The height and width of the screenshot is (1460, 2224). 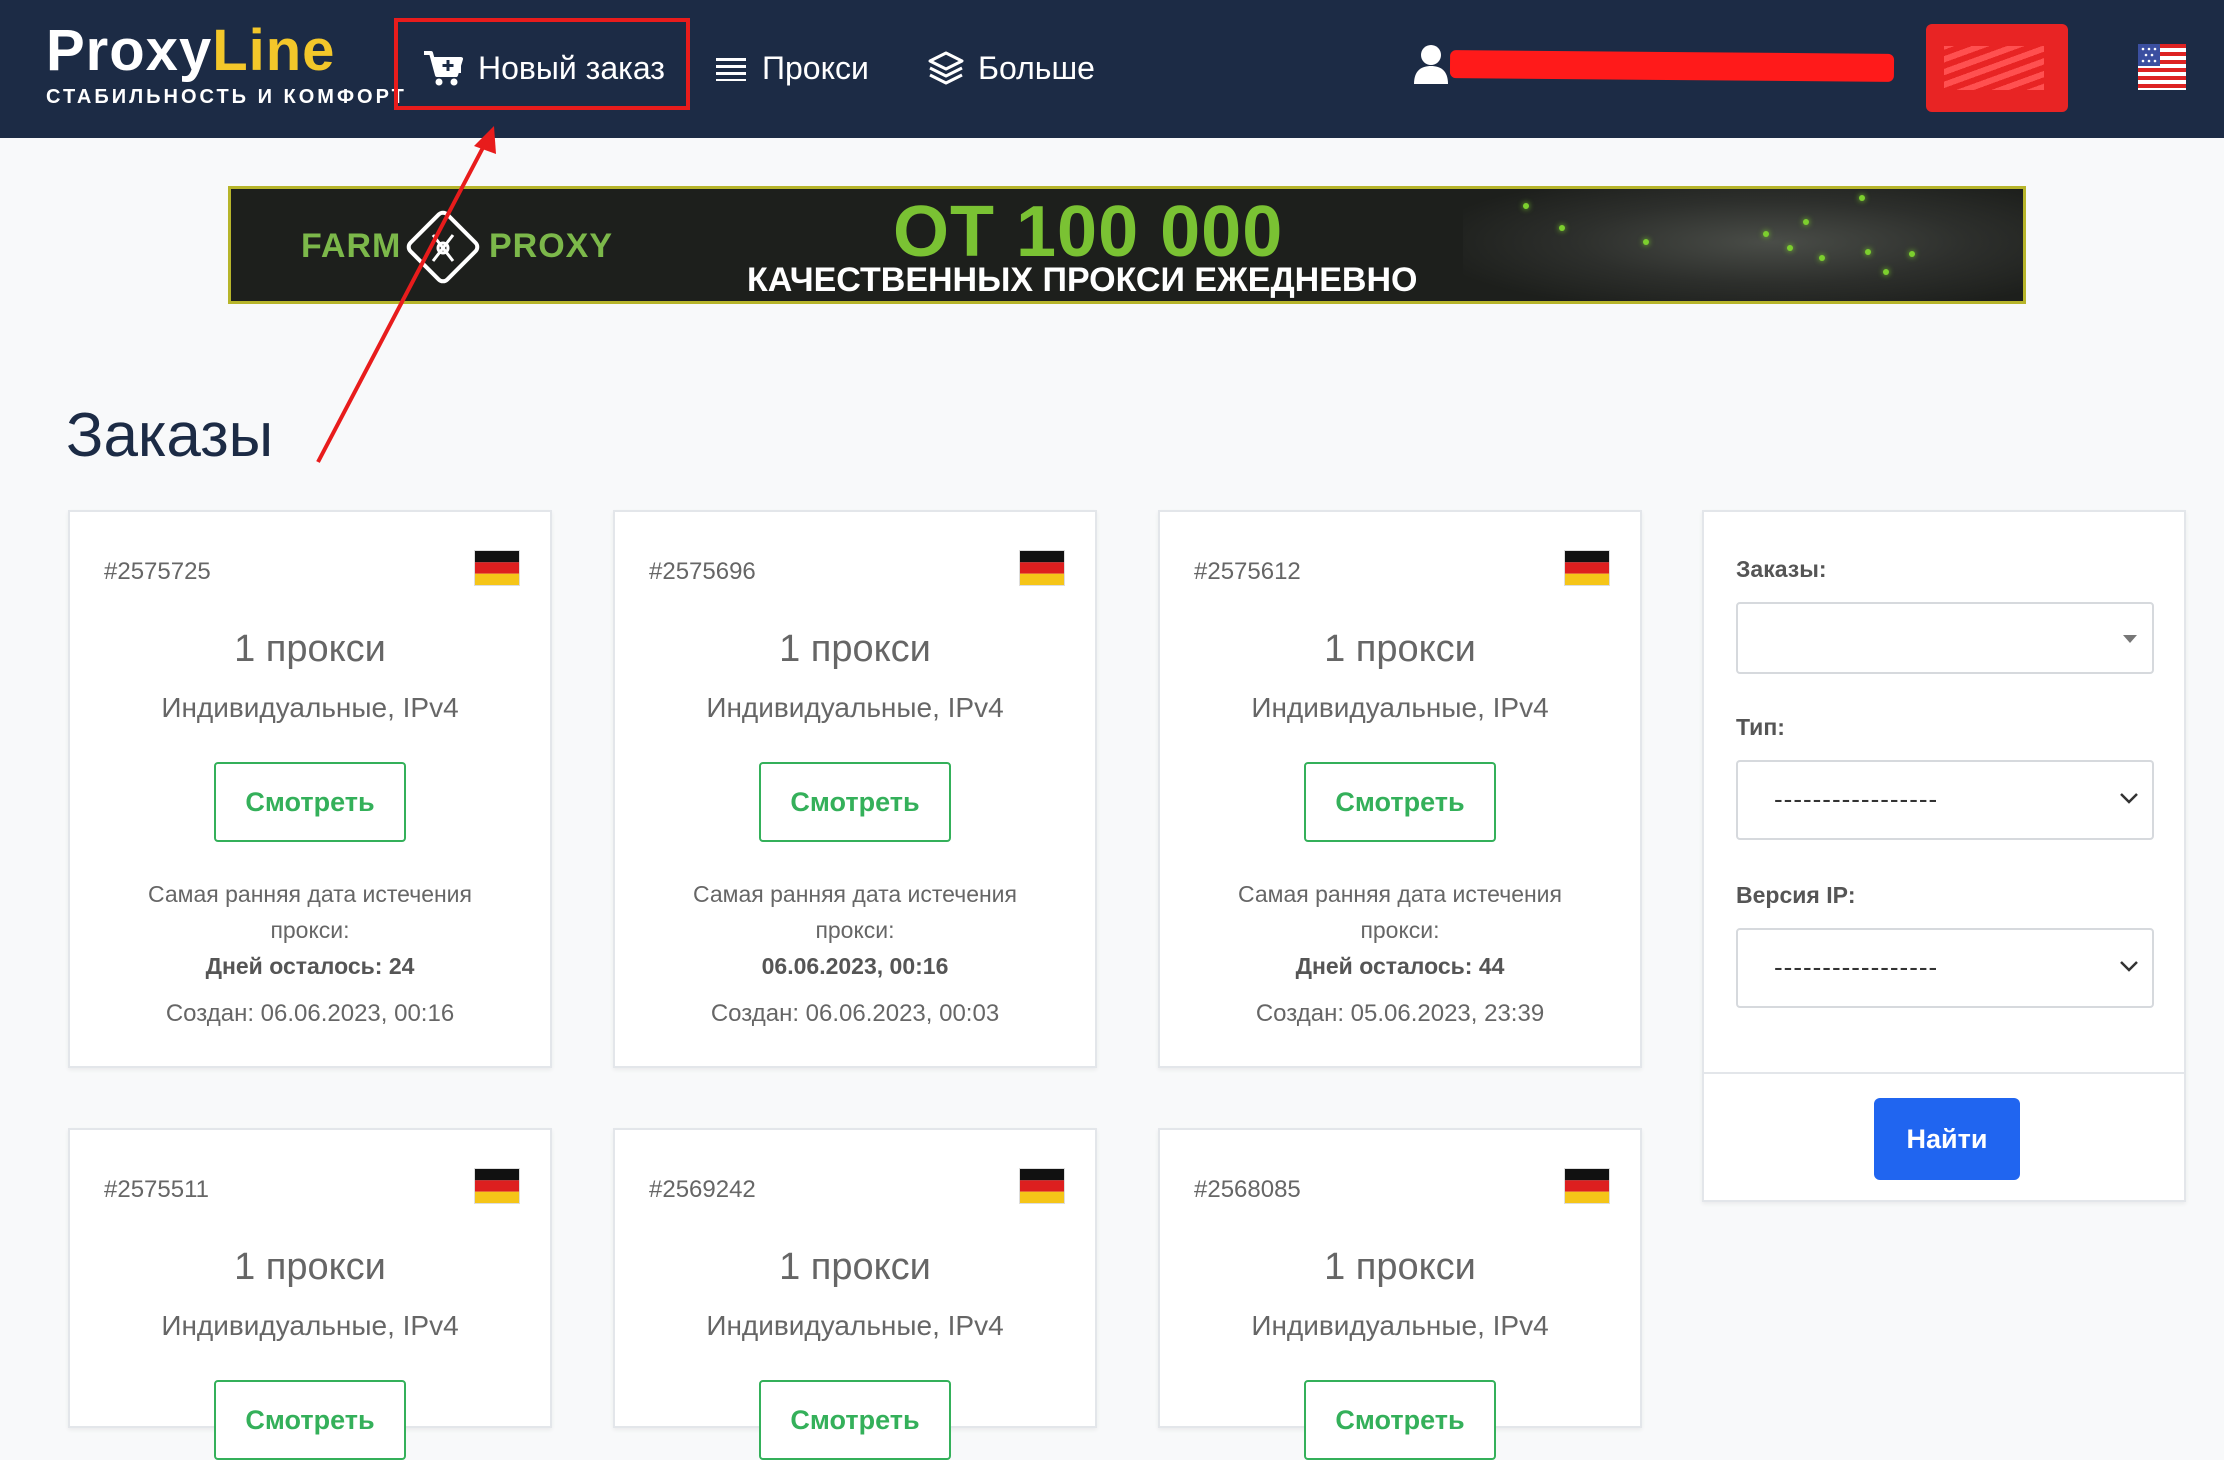 What do you see at coordinates (1036, 67) in the screenshot?
I see `nav-more-label: Больше` at bounding box center [1036, 67].